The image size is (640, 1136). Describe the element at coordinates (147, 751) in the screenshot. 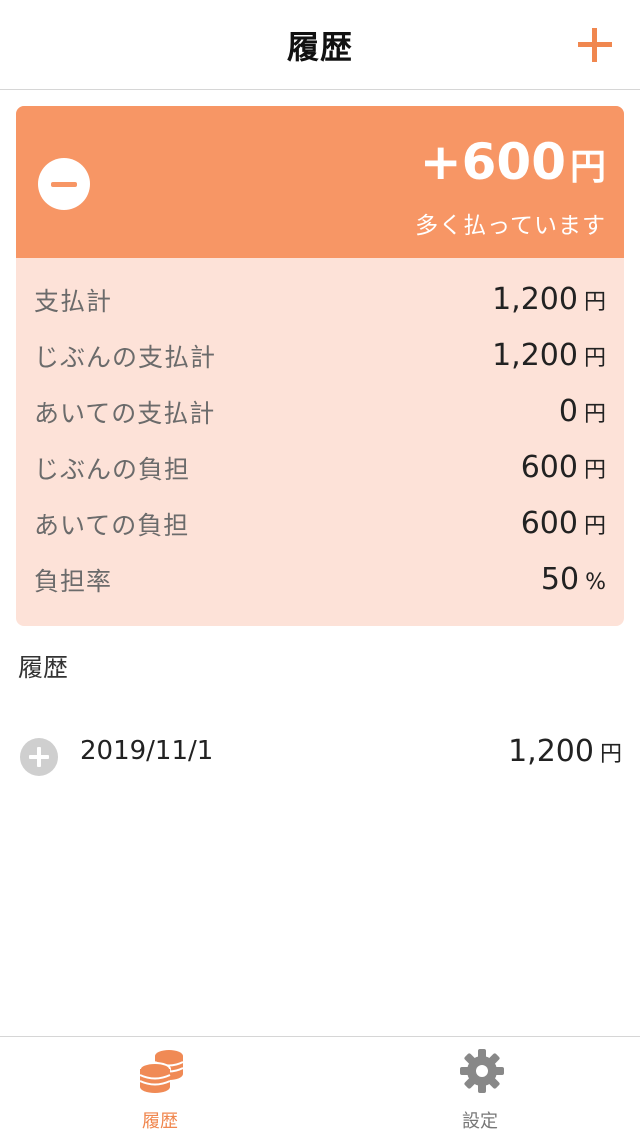

I see `history-date: 2019/11/1` at that location.